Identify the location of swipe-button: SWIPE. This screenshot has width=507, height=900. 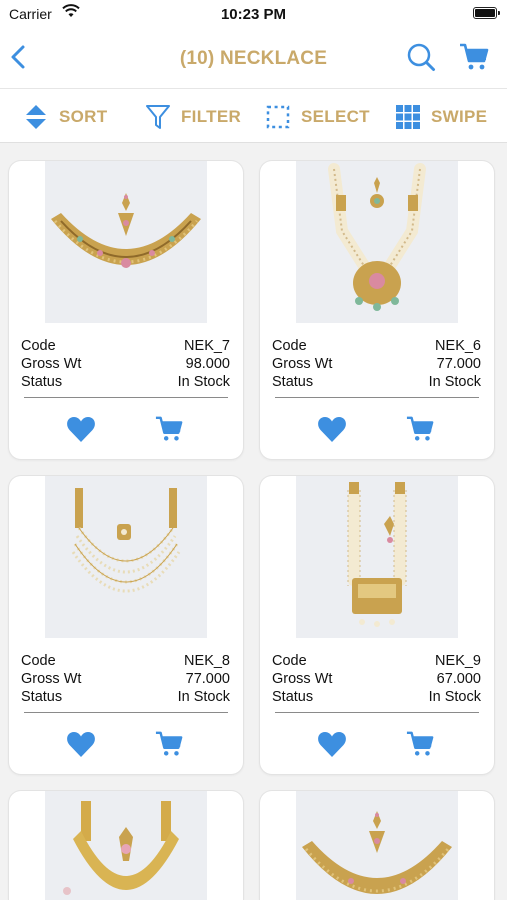
(441, 116).